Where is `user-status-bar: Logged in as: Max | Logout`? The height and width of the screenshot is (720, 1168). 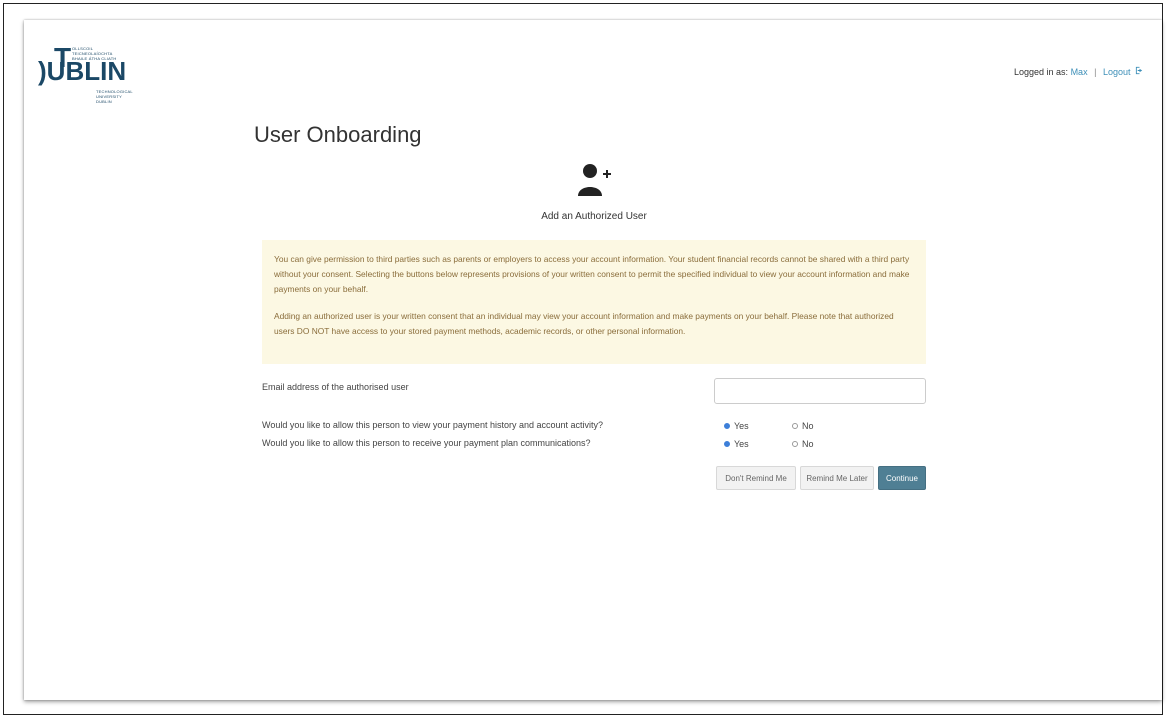 user-status-bar: Logged in as: Max | Logout is located at coordinates (1079, 71).